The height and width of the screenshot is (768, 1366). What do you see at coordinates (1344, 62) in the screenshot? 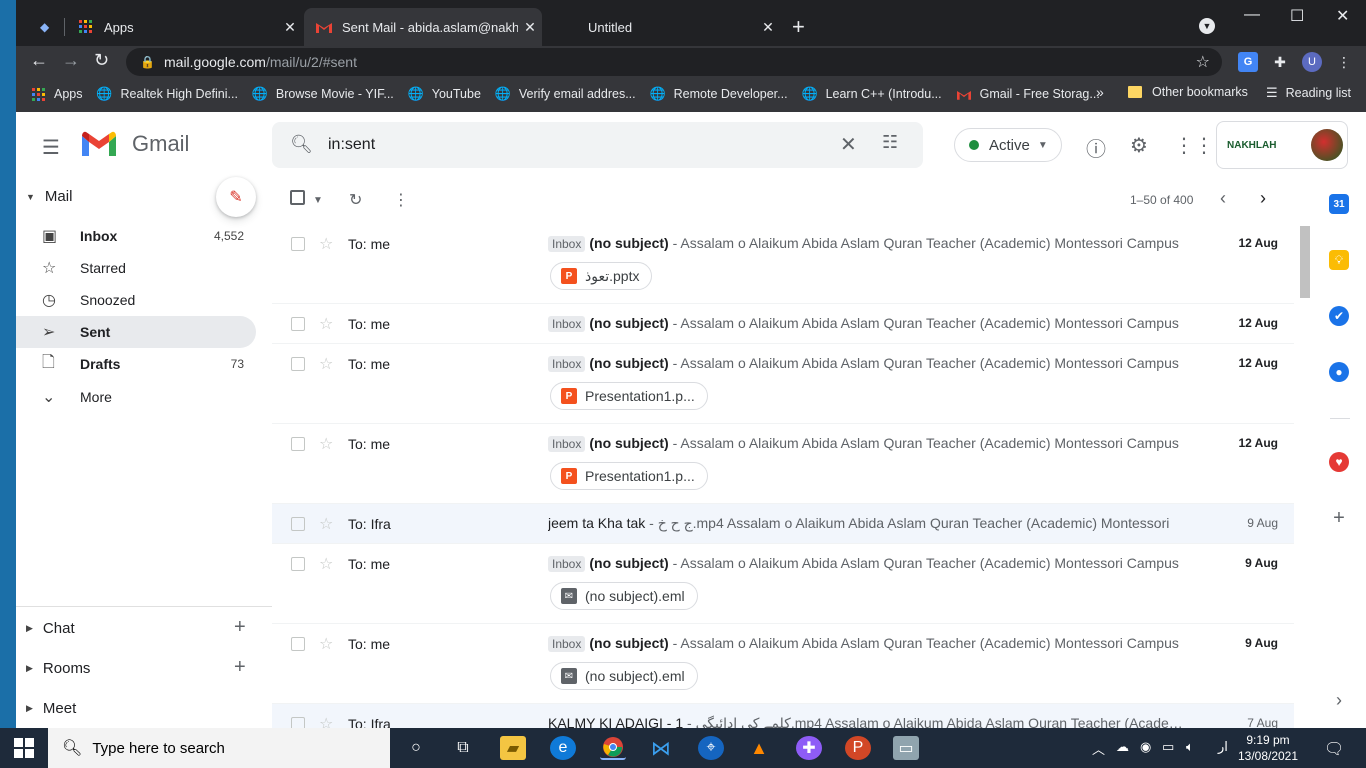
I see `chrome-menu-icon: ⋮` at bounding box center [1344, 62].